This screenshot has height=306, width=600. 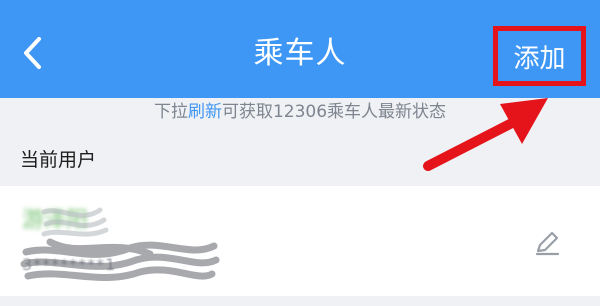 I want to click on passenger-id-number: 3********1, so click(x=69, y=264).